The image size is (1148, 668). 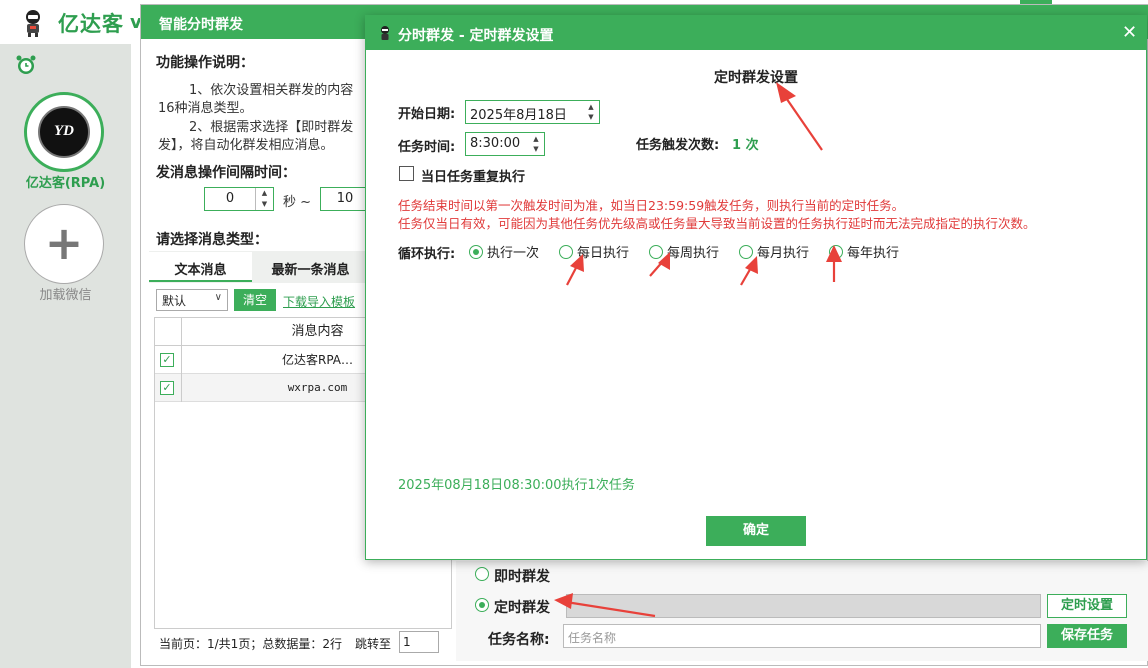 I want to click on instant-send-label: 即时群发, so click(x=522, y=576).